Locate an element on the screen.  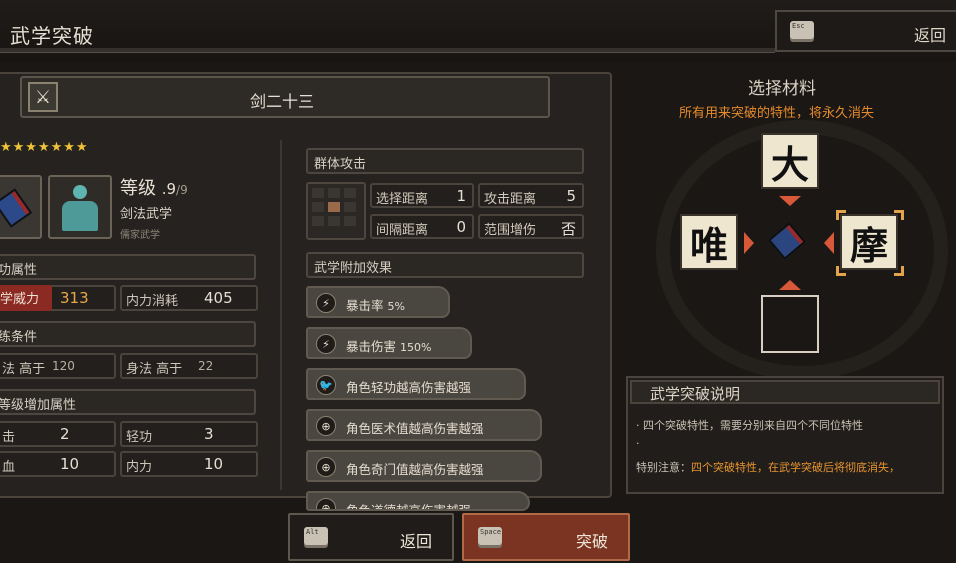
attack-range-label: 攻击距离 is located at coordinates (510, 199).